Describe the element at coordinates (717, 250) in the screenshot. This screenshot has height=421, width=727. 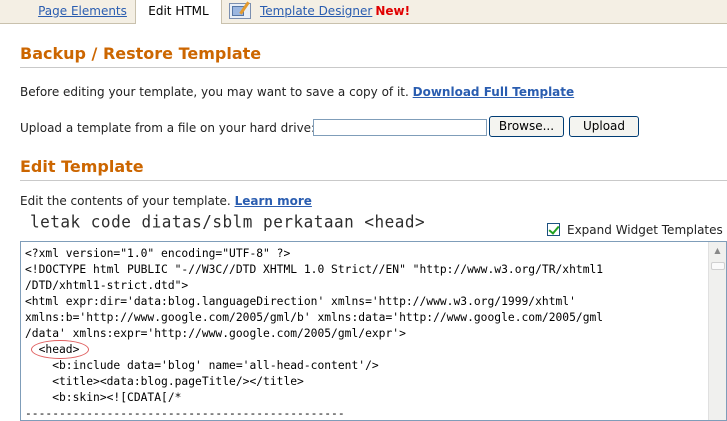
I see `scroll-up-icon: ▲` at that location.